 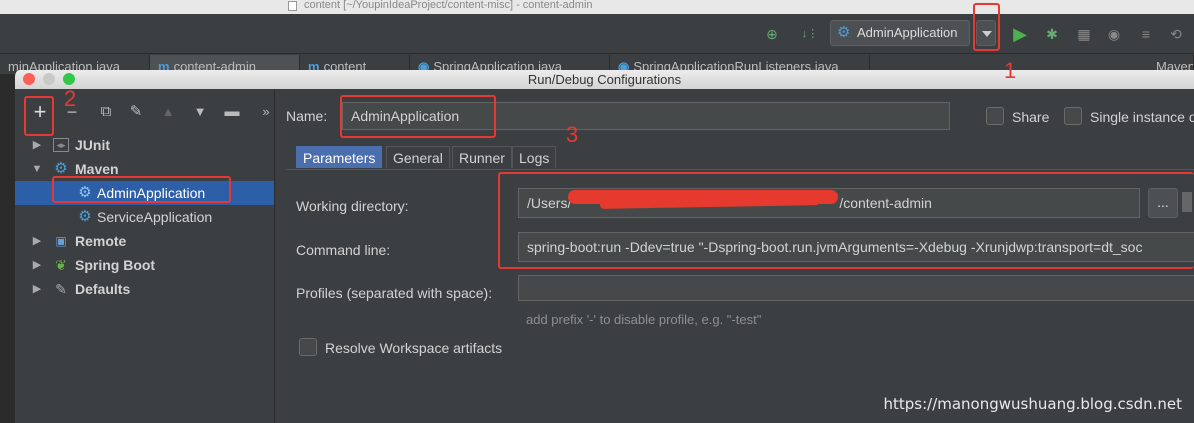 I want to click on collapse-arrow-icon: ▼, so click(x=37, y=169).